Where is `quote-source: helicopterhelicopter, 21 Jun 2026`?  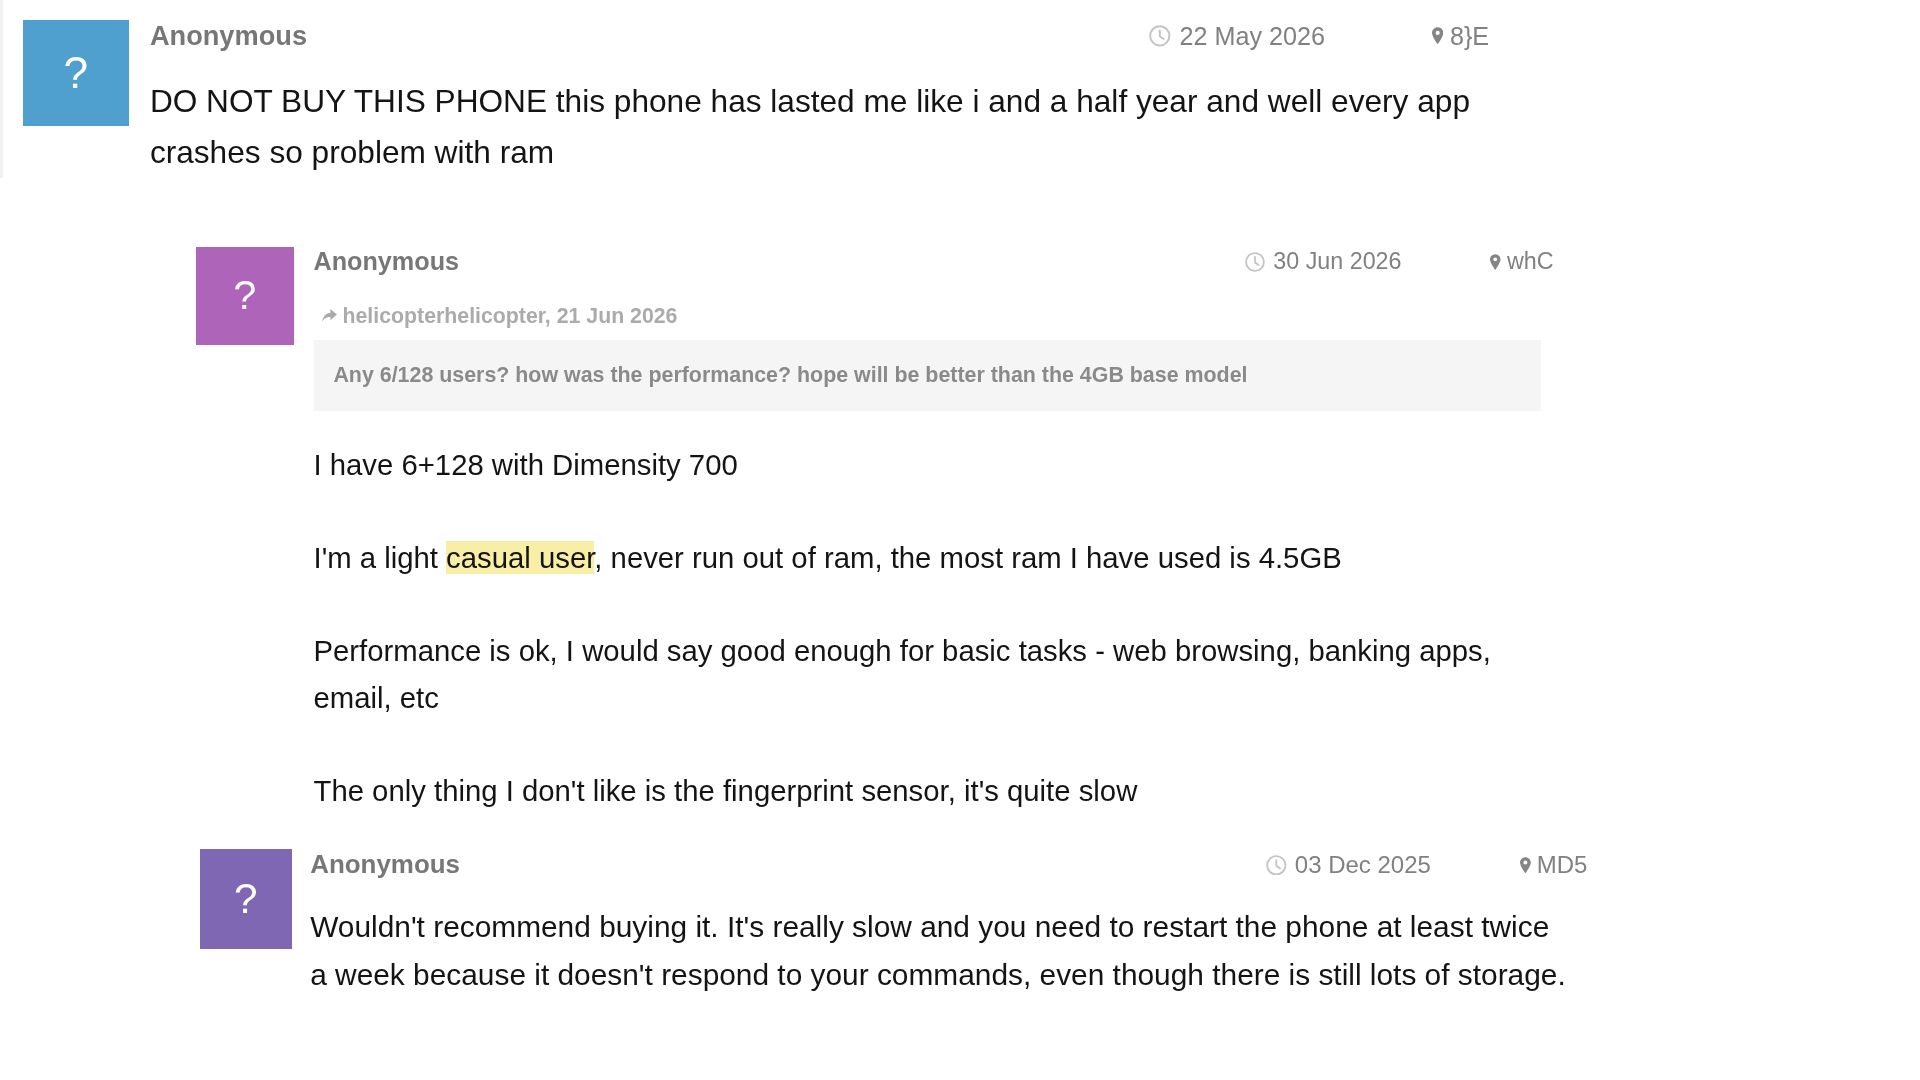 quote-source: helicopterhelicopter, 21 Jun 2026 is located at coordinates (510, 316).